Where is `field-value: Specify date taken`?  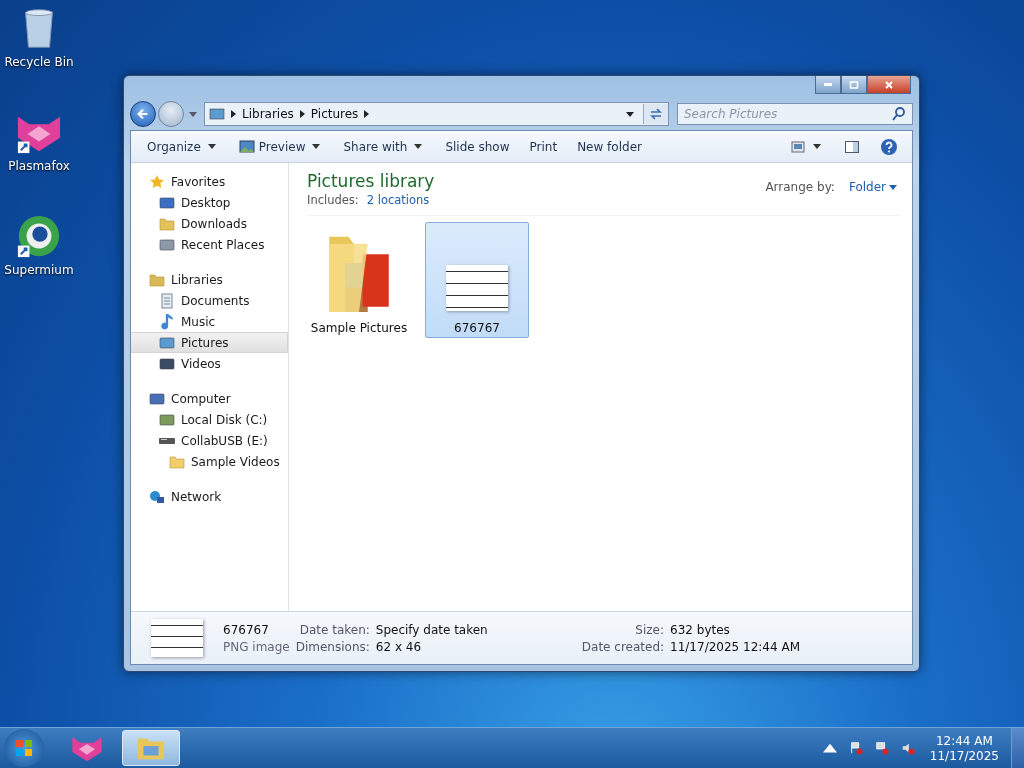
field-value: Specify date taken is located at coordinates (432, 629).